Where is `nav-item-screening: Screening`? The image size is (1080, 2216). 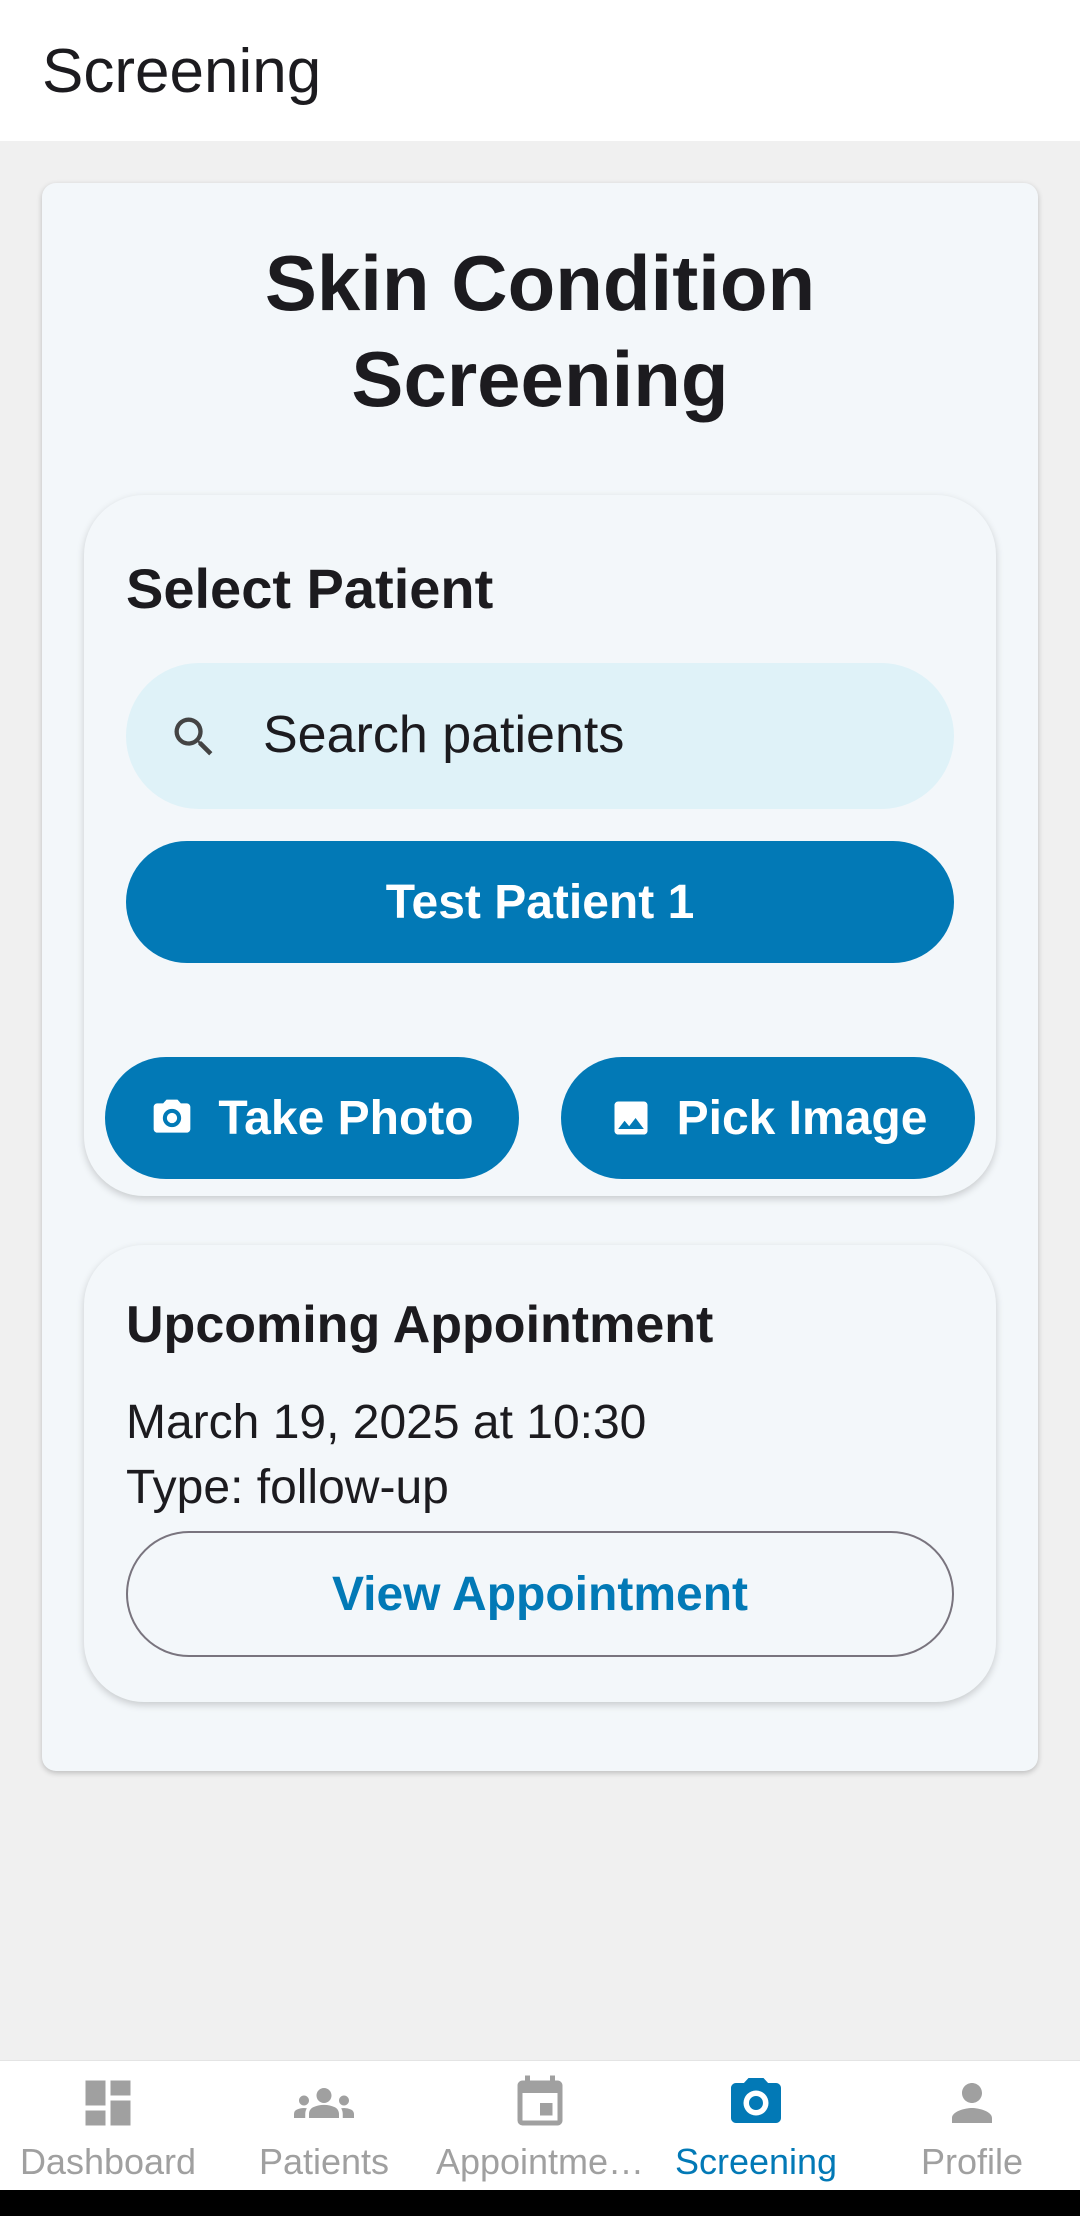
nav-item-screening: Screening is located at coordinates (756, 2126).